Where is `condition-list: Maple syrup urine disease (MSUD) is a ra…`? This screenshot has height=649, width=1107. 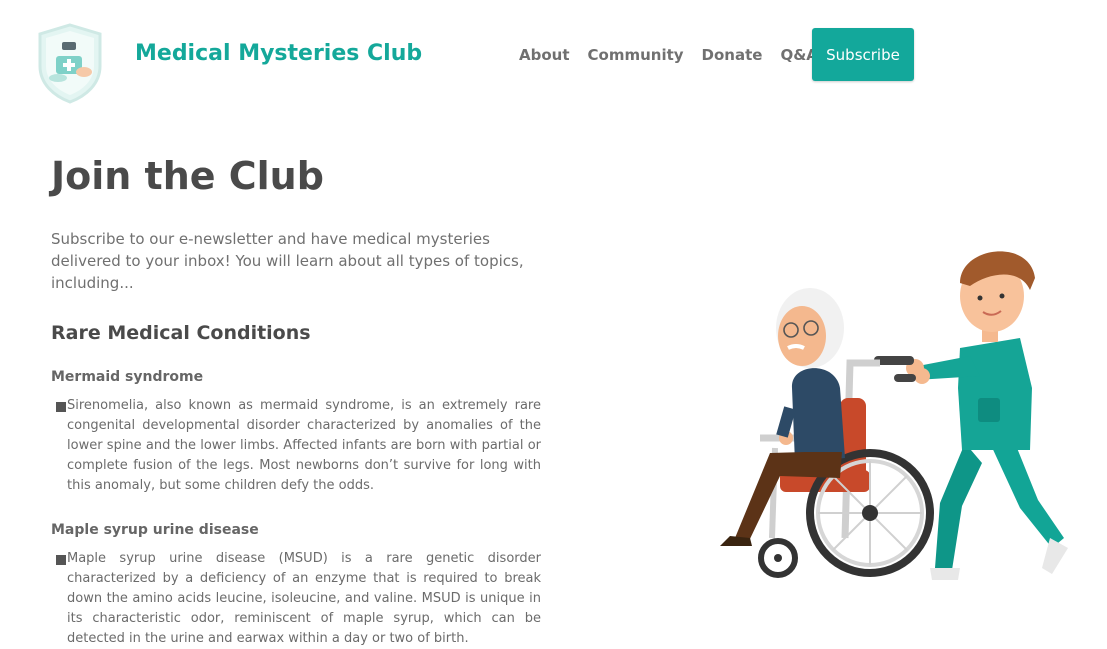 condition-list: Maple syrup urine disease (MSUD) is a ra… is located at coordinates (296, 599).